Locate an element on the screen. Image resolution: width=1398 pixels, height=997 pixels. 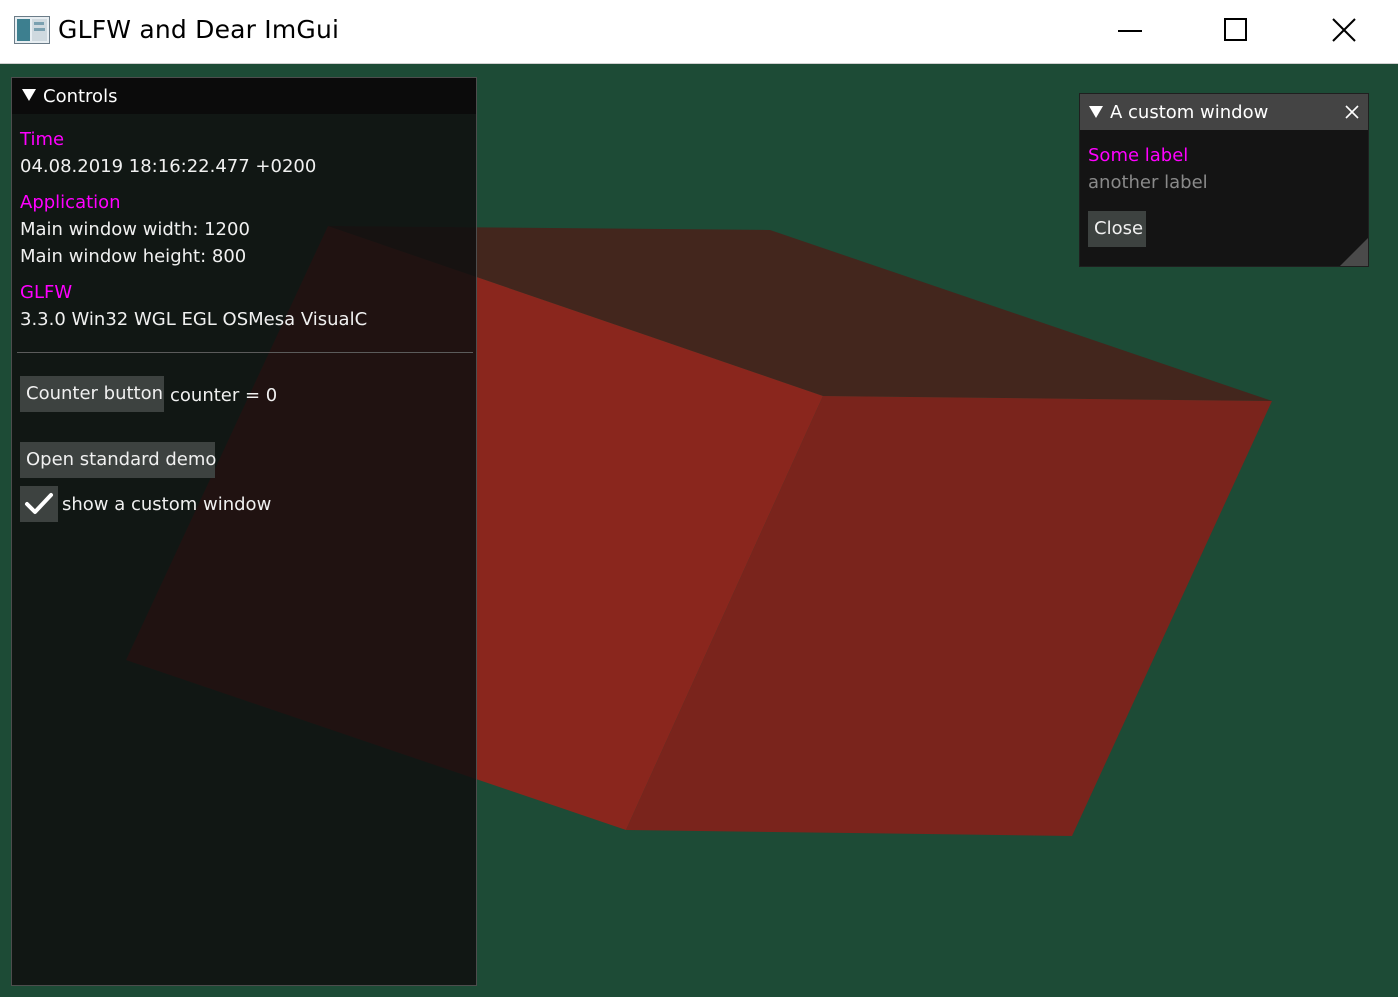
counter-button: Counter button is located at coordinates (92, 394).